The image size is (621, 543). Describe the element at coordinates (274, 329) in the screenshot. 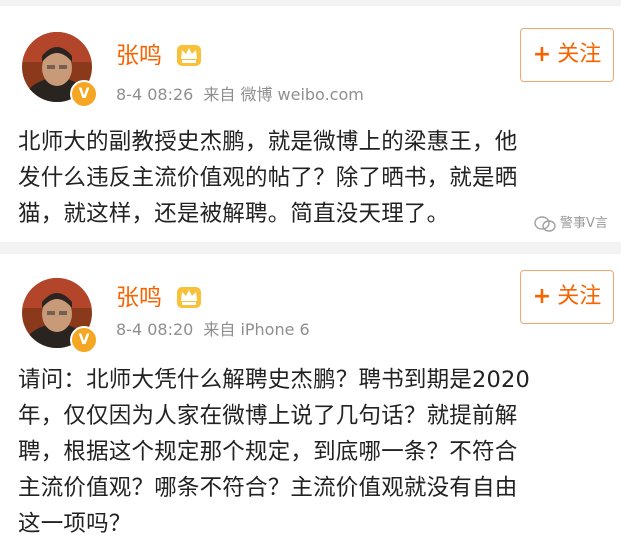

I see `post-source: iPhone 6` at that location.